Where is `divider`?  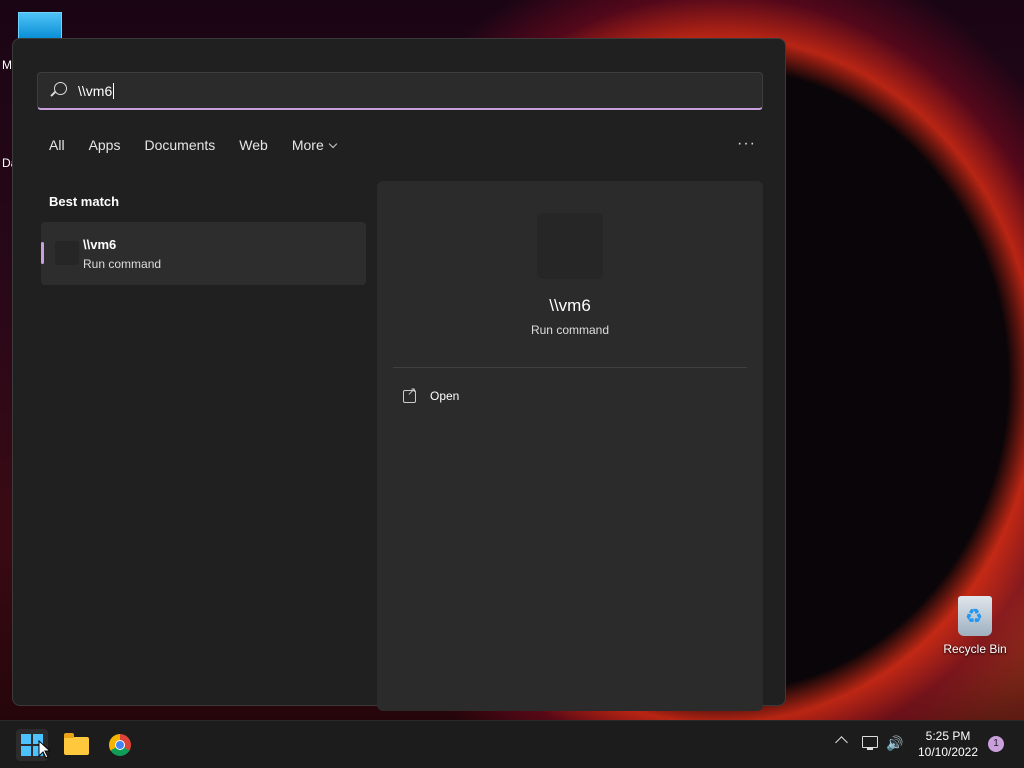 divider is located at coordinates (570, 367).